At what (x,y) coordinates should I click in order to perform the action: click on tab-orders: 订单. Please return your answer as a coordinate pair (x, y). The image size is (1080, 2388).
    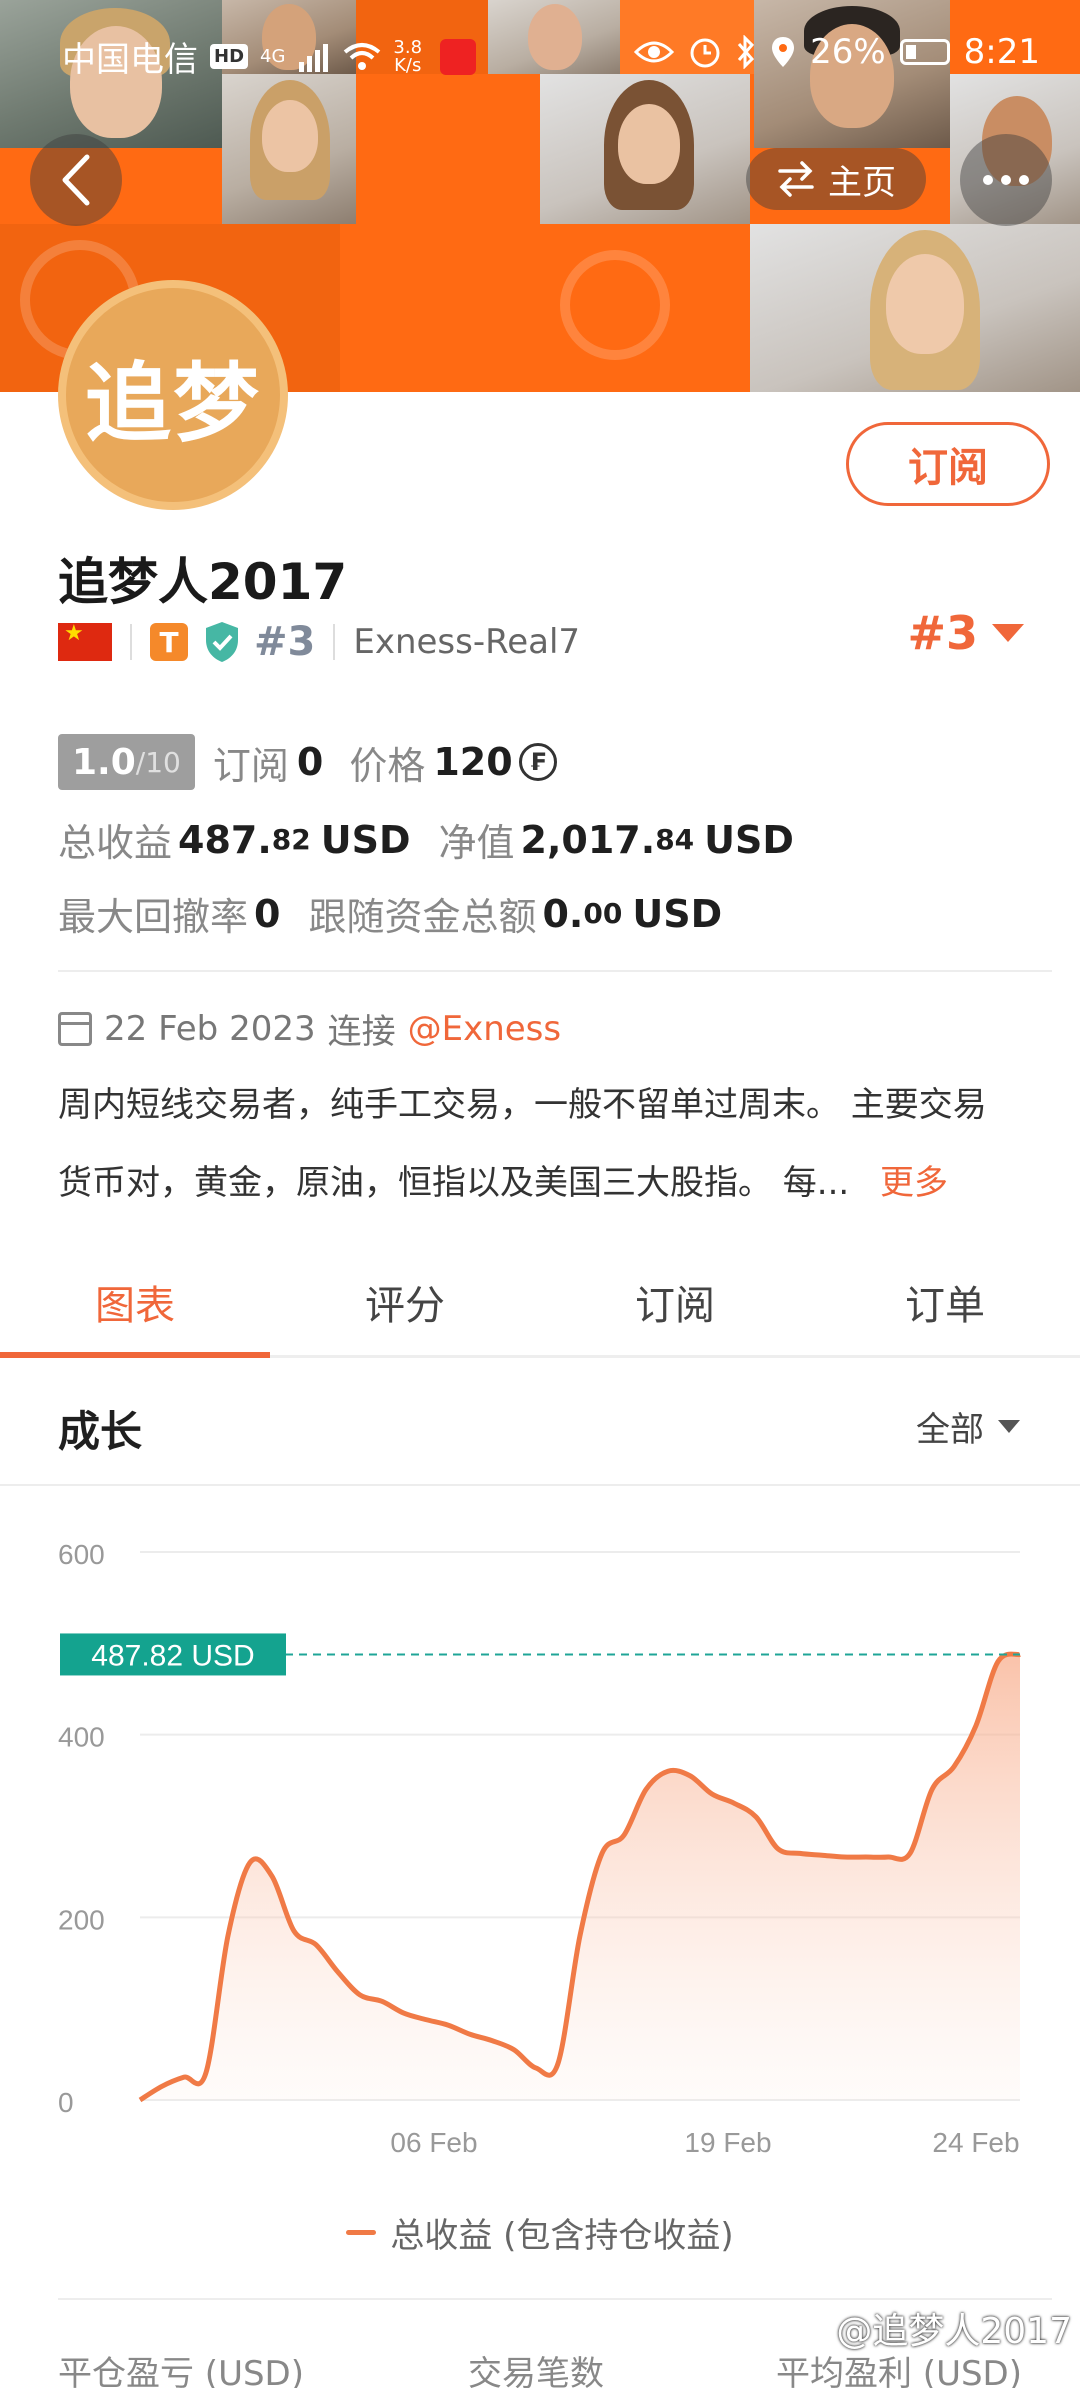
    Looking at the image, I should click on (945, 1301).